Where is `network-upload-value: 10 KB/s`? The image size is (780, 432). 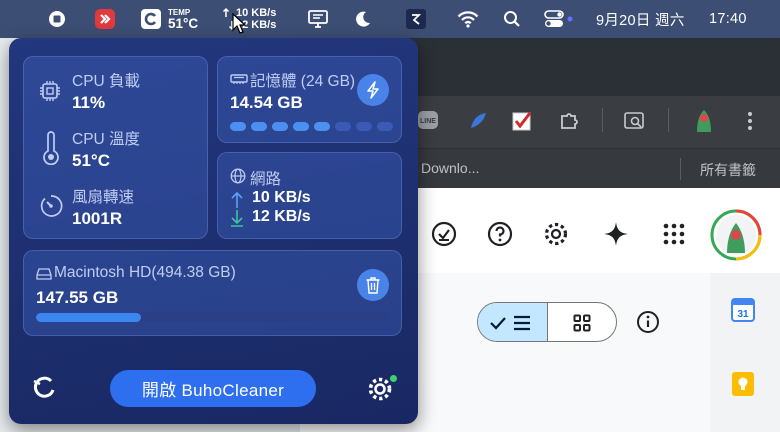
network-upload-value: 10 KB/s is located at coordinates (281, 197).